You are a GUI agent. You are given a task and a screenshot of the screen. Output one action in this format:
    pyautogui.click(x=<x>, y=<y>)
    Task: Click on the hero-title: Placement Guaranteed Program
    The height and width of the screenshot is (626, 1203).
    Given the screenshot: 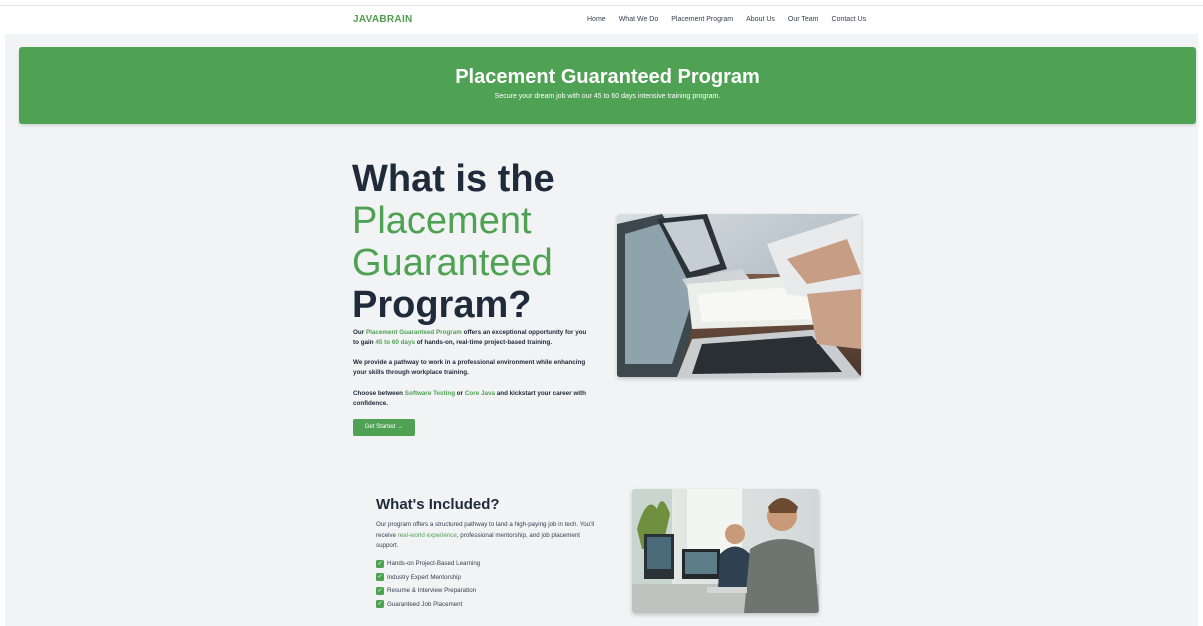 What is the action you would take?
    pyautogui.click(x=607, y=77)
    